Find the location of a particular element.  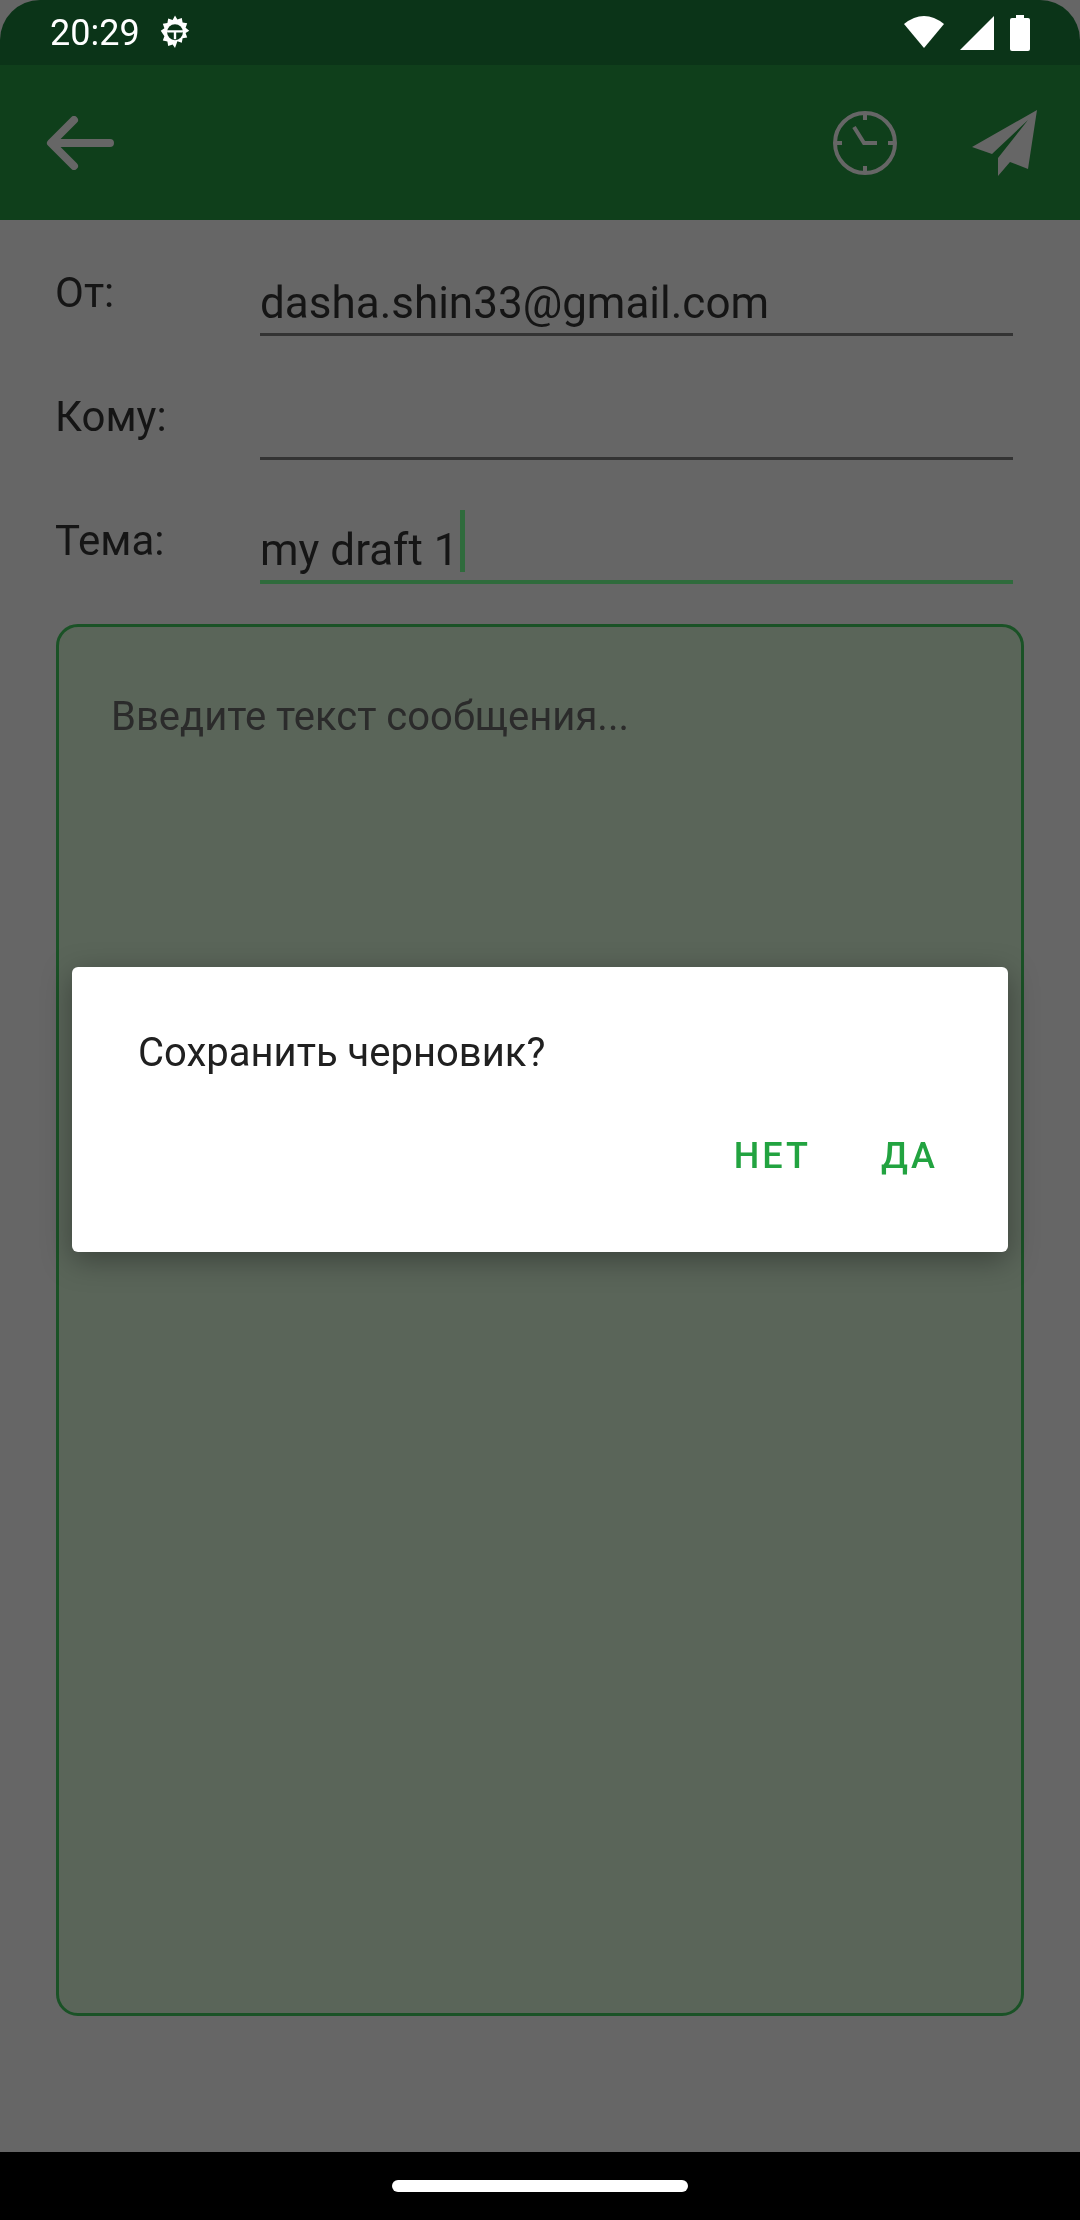

back-arrow-icon is located at coordinates (80, 142).